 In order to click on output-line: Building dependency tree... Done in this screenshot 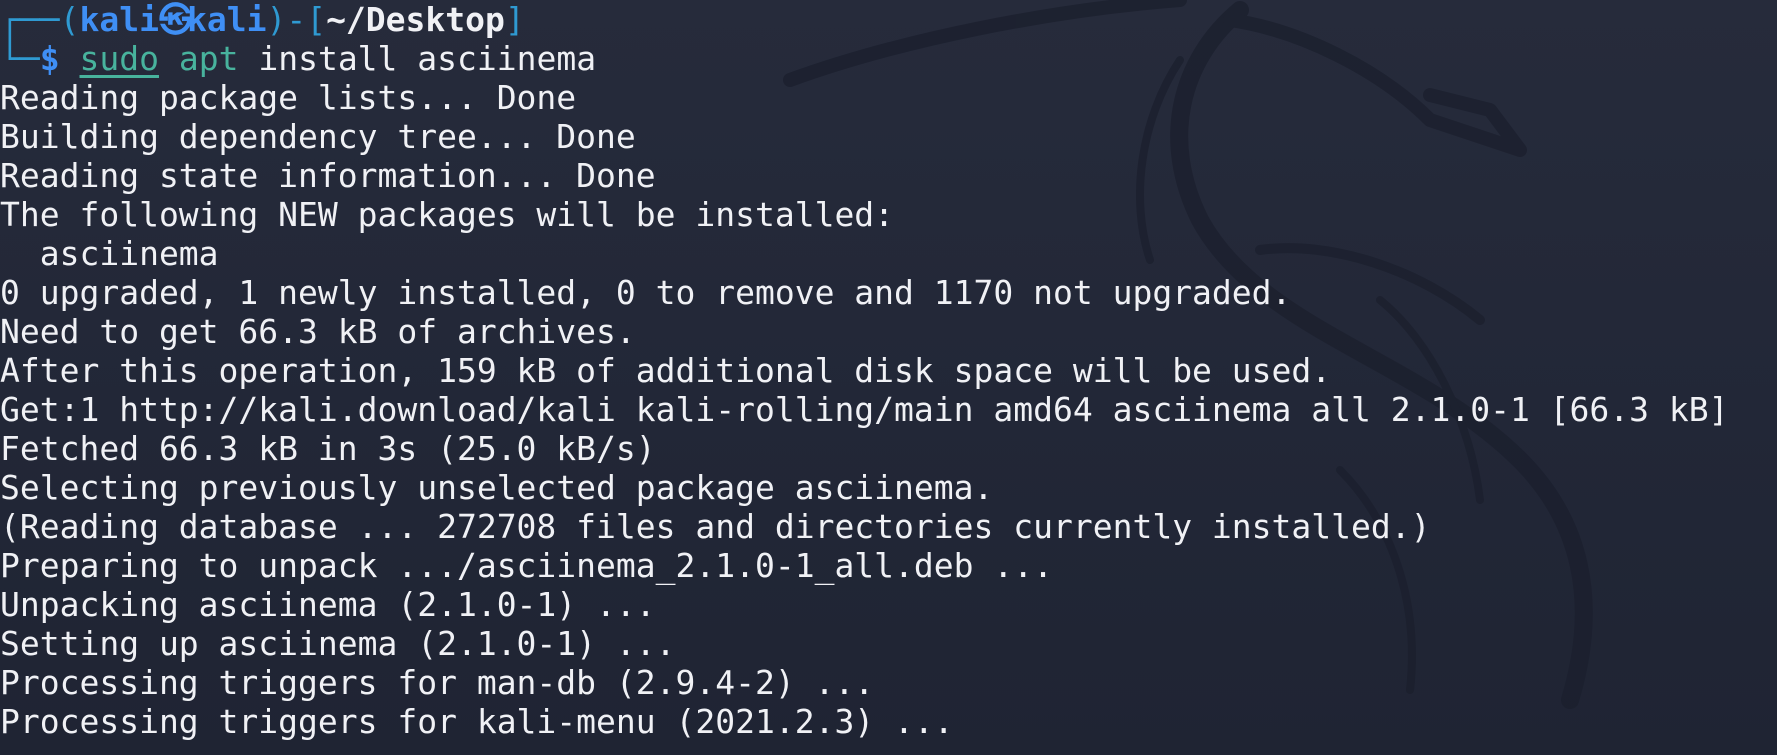, I will do `click(318, 136)`.